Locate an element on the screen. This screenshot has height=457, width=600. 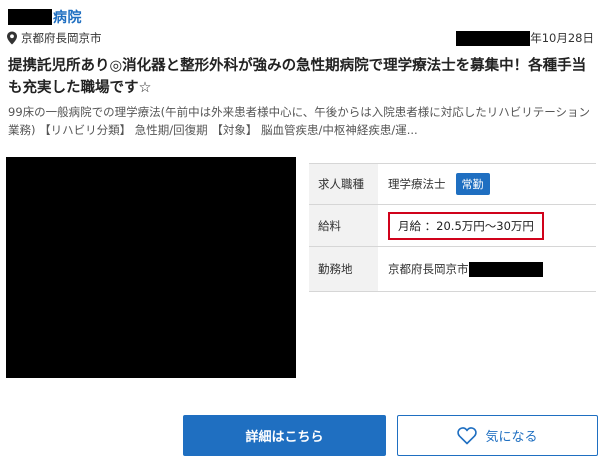
clinic-title: 病院 is located at coordinates (45, 17).